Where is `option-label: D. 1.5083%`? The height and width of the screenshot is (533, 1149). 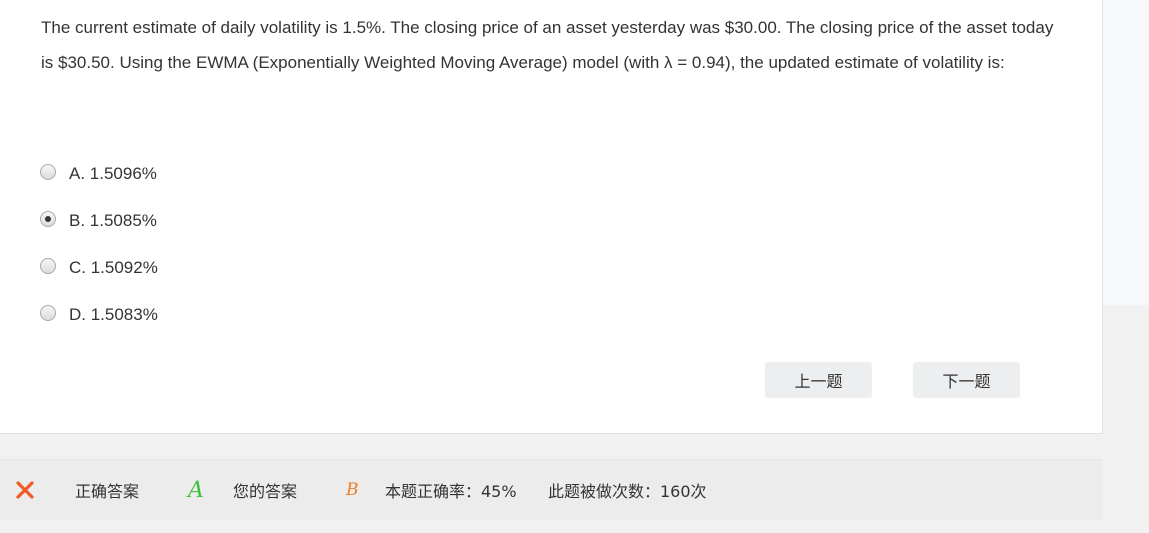
option-label: D. 1.5083% is located at coordinates (113, 314).